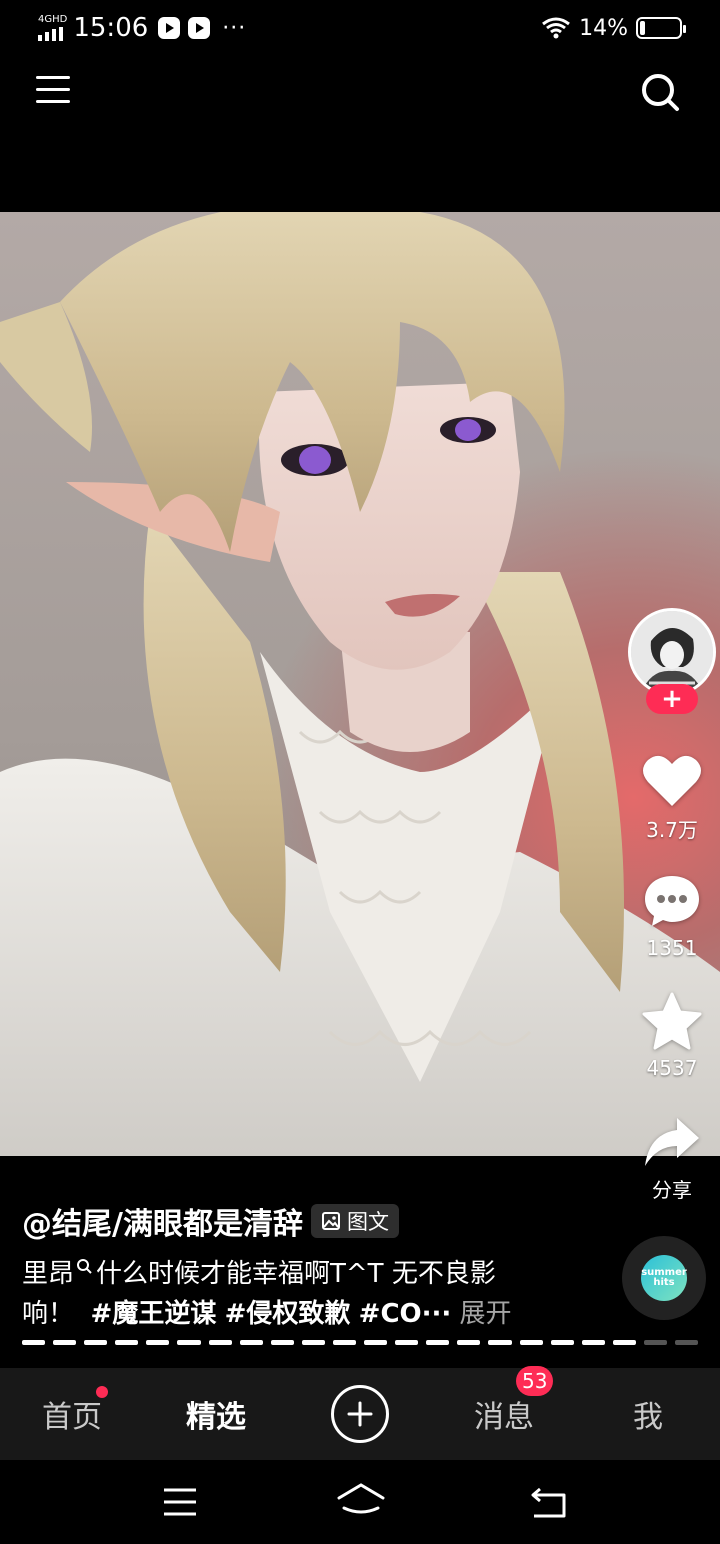 The image size is (720, 1544). Describe the element at coordinates (162, 1221) in the screenshot. I see `author-name: @结尾/满眼都是清辞` at that location.